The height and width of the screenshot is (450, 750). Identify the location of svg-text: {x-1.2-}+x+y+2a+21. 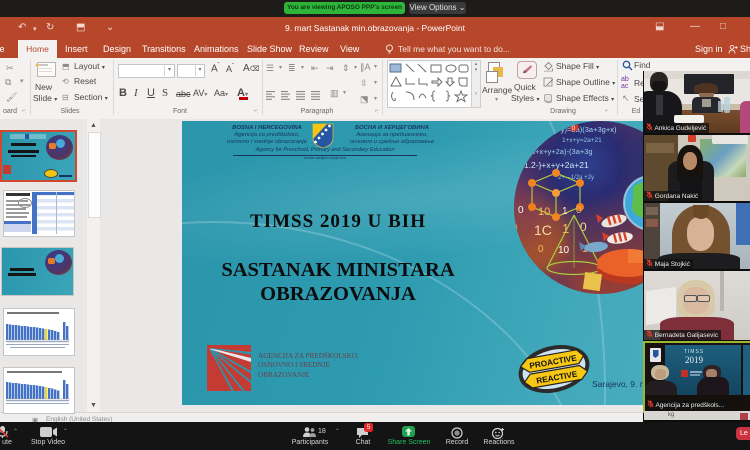
(551, 165).